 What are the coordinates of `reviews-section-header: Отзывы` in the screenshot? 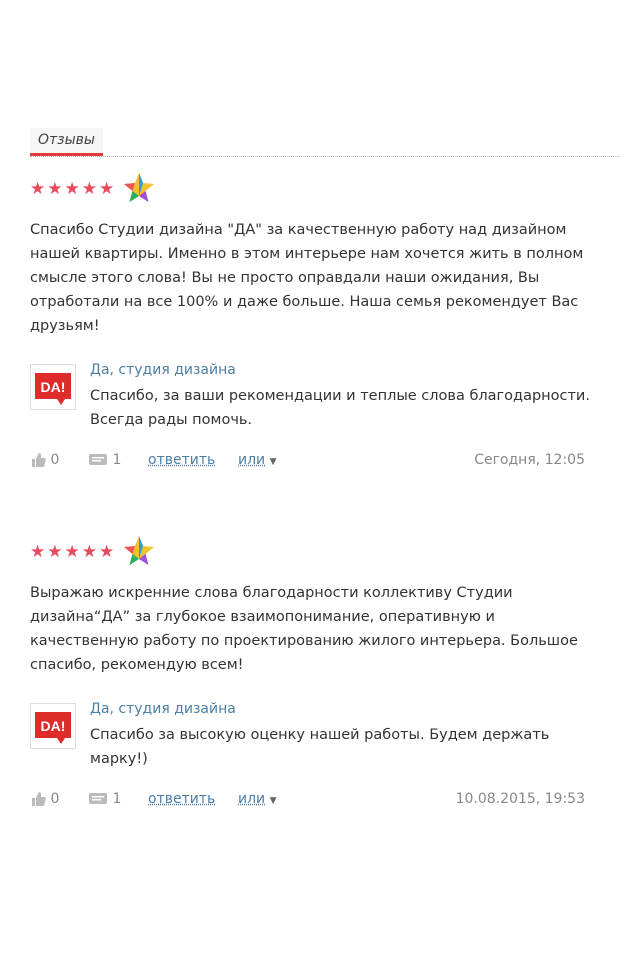 It's located at (325, 142).